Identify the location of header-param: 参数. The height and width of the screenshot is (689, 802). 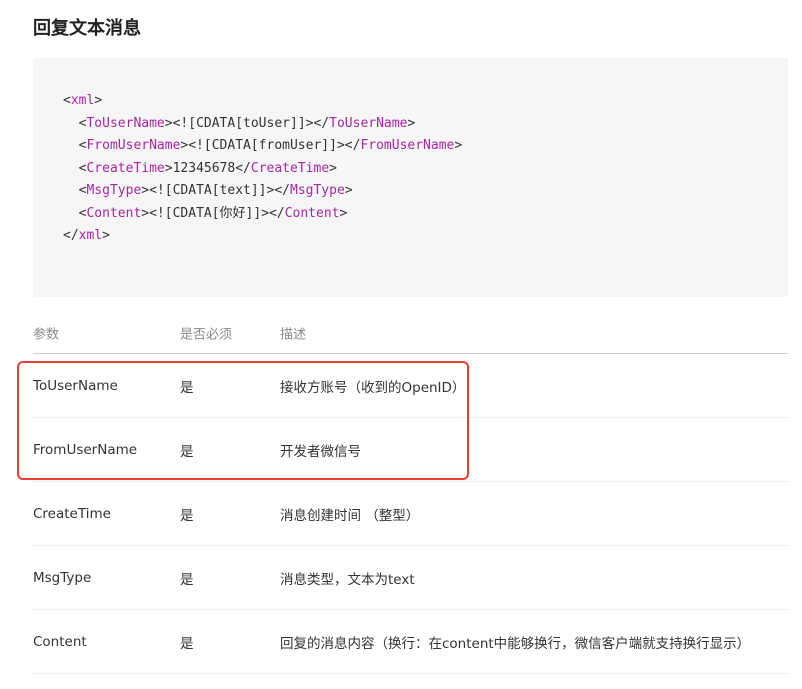
(46, 335).